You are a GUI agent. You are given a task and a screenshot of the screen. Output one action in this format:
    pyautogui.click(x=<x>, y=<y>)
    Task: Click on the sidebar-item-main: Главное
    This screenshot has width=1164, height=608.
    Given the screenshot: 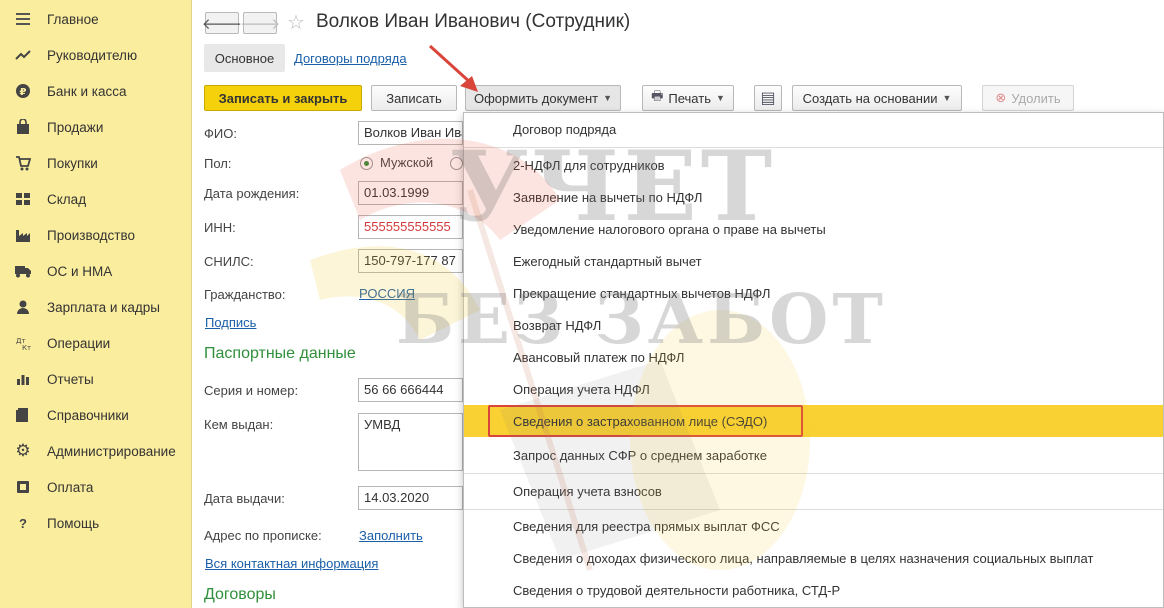 What is the action you would take?
    pyautogui.click(x=96, y=19)
    